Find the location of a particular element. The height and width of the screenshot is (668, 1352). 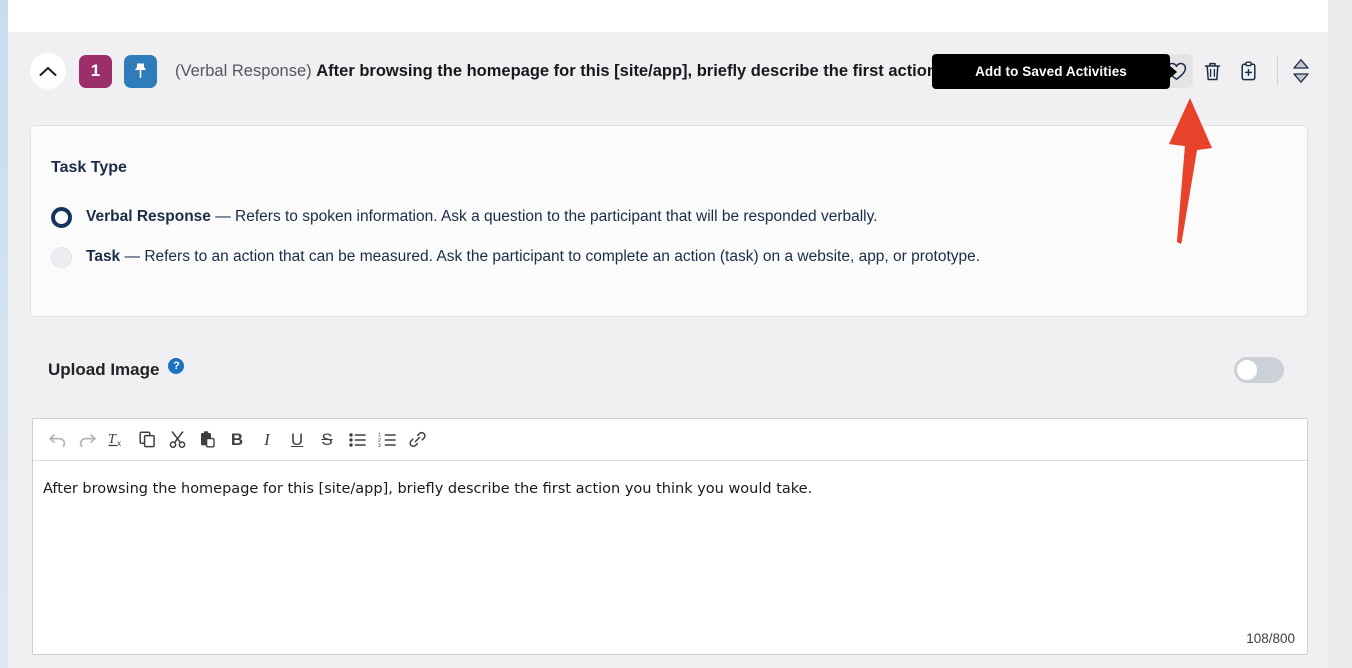

copy-button is located at coordinates (147, 440).